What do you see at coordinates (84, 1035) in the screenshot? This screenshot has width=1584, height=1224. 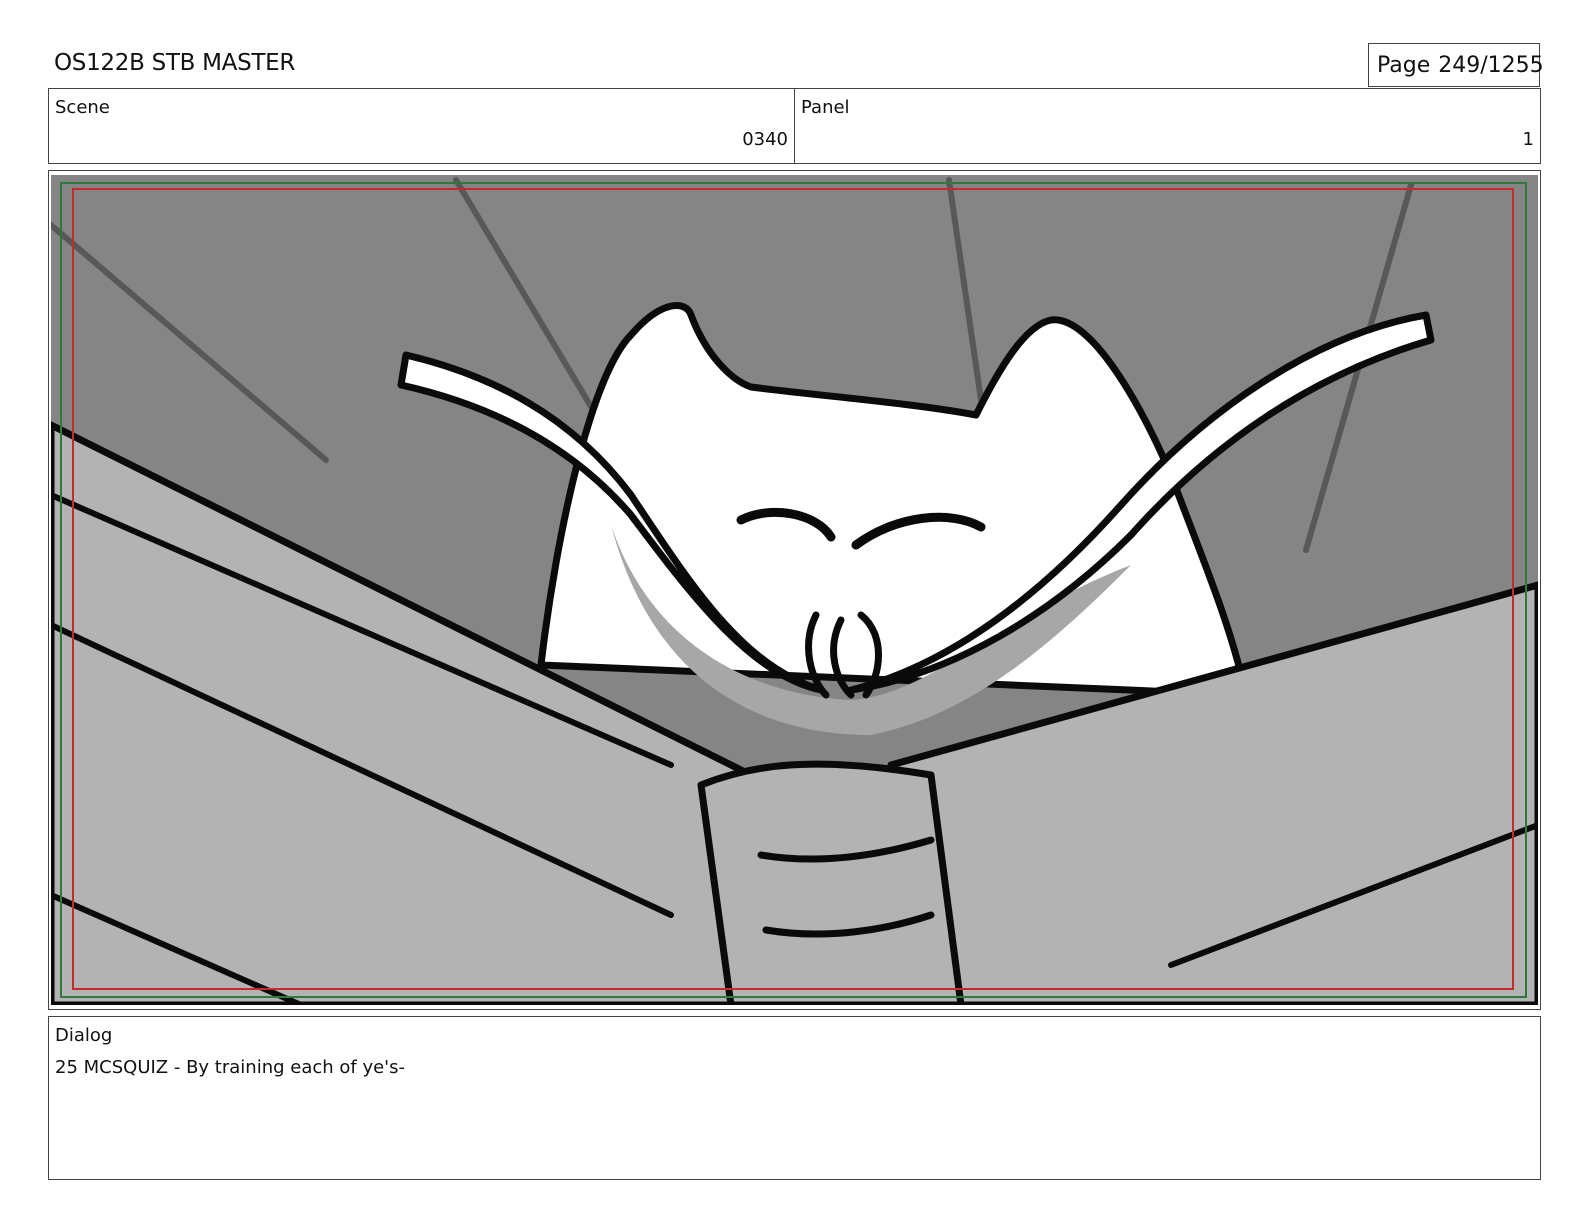 I see `dialog-label: Dialog` at bounding box center [84, 1035].